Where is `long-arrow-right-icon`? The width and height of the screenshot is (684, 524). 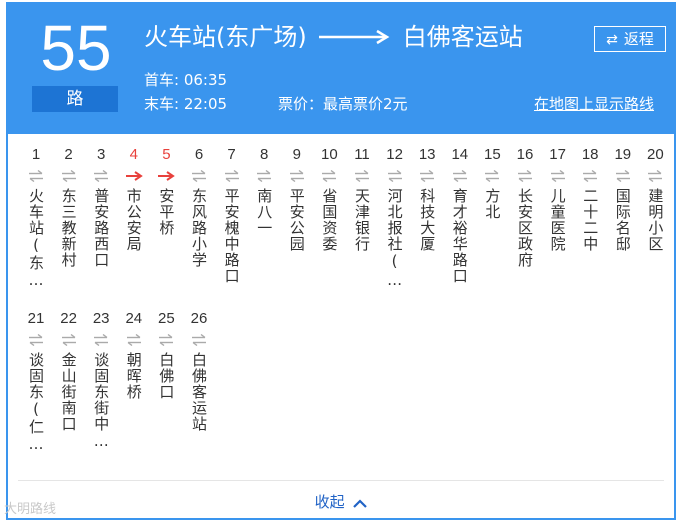 long-arrow-right-icon is located at coordinates (354, 37).